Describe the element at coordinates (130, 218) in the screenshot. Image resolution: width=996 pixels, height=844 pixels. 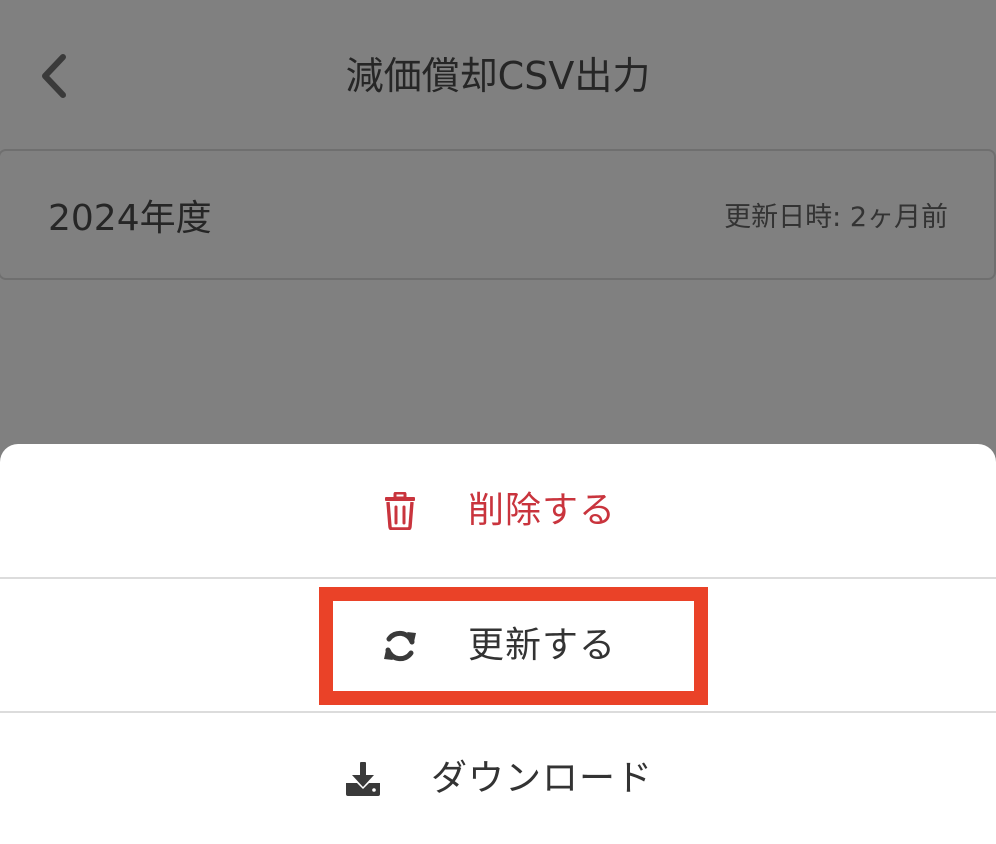
I see `year-label: 2024年度` at that location.